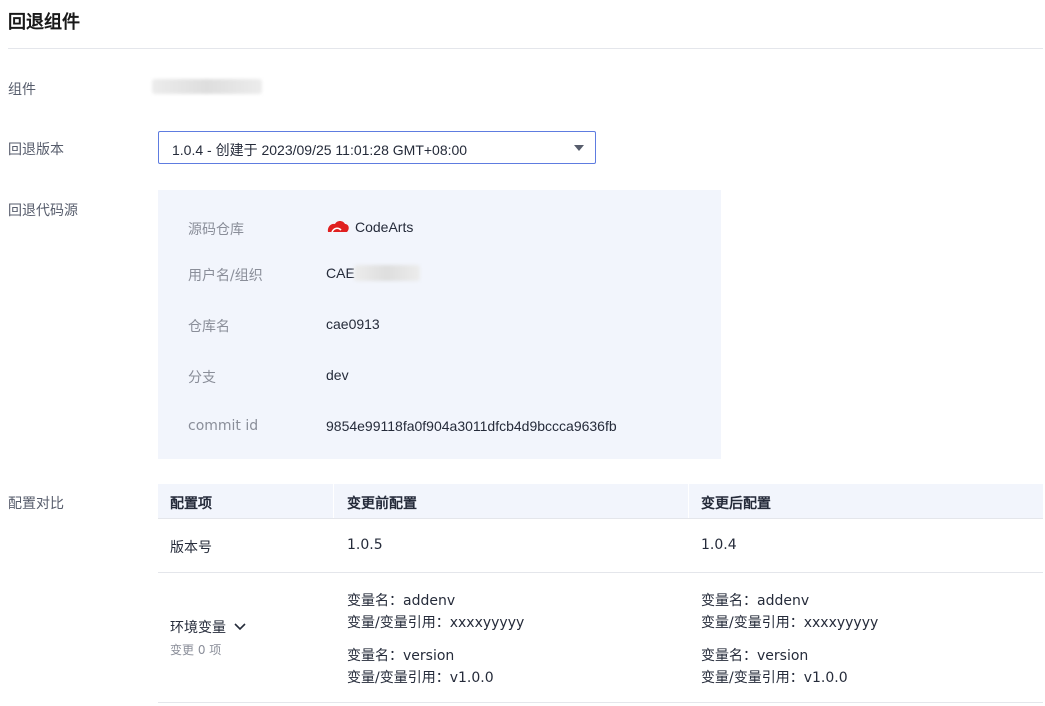  What do you see at coordinates (22, 90) in the screenshot?
I see `component-label: 组件` at bounding box center [22, 90].